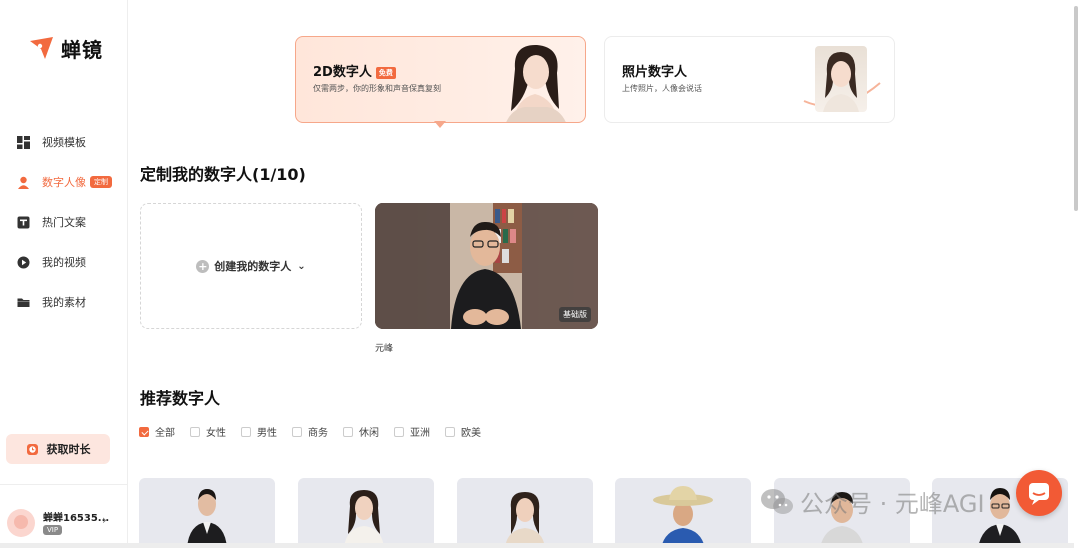  Describe the element at coordinates (440, 124) in the screenshot. I see `selected-pointer` at that location.